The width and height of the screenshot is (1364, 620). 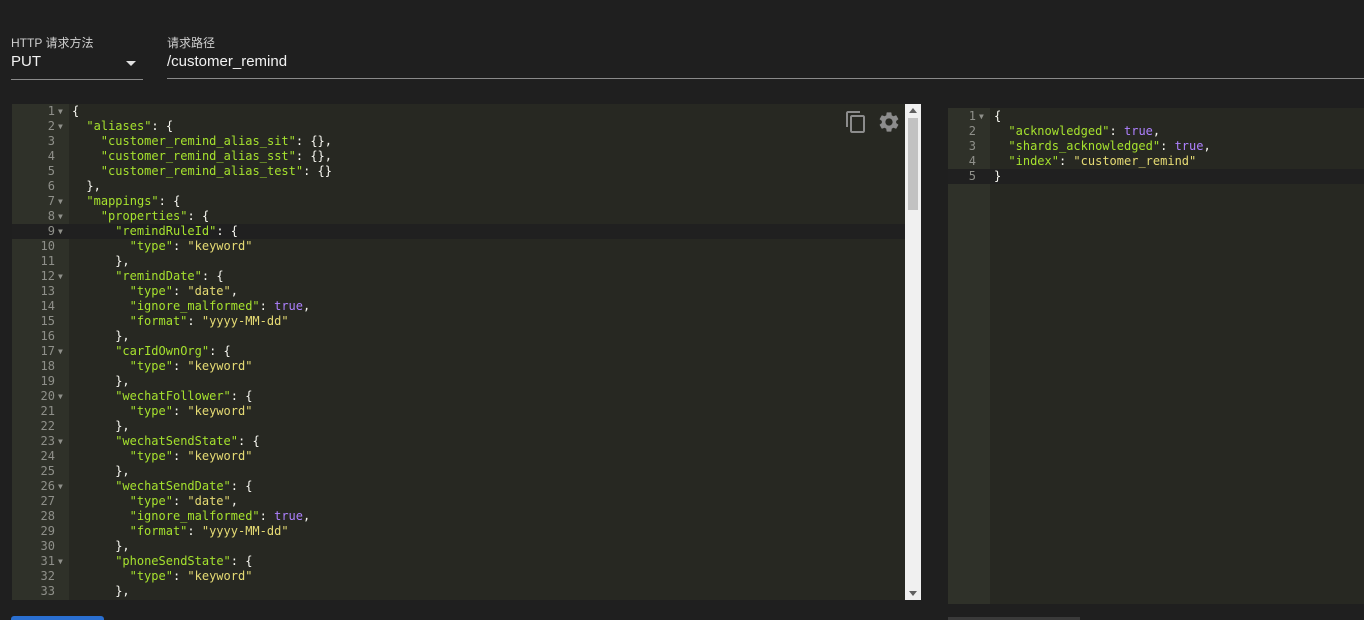 I want to click on code-line: 17 ▼ "carIdOwnOrg": {, so click(x=458, y=351).